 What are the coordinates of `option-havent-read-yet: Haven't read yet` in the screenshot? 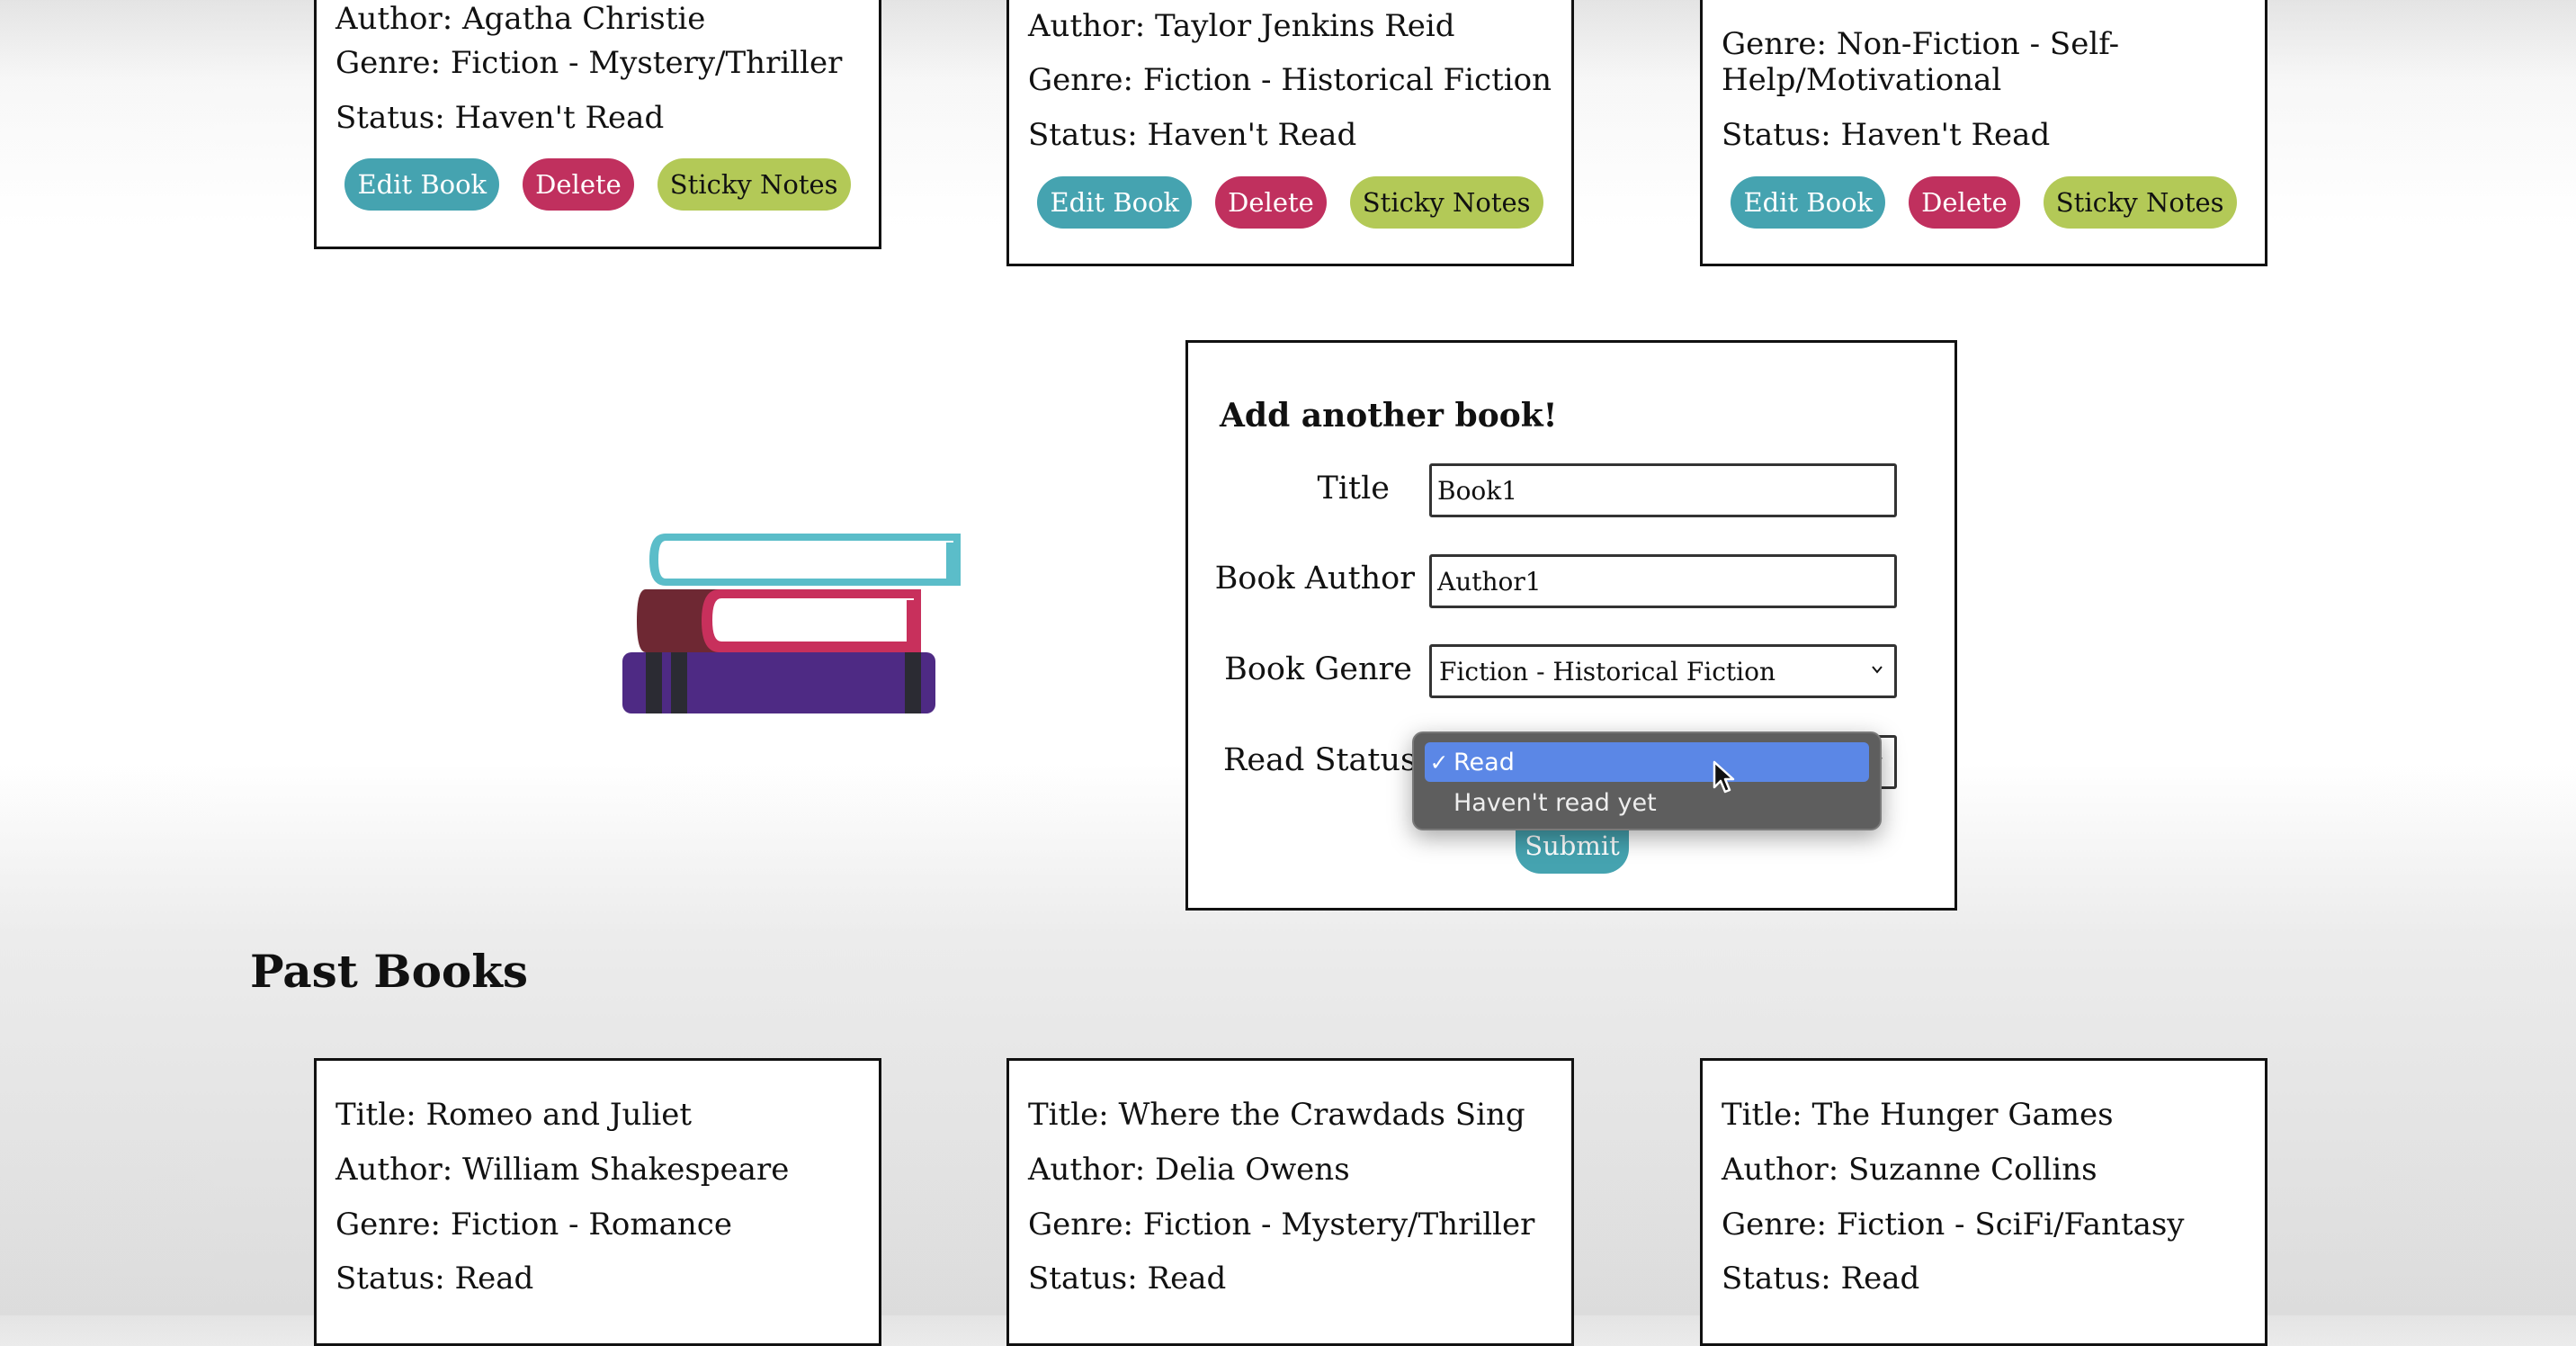 It's located at (1647, 803).